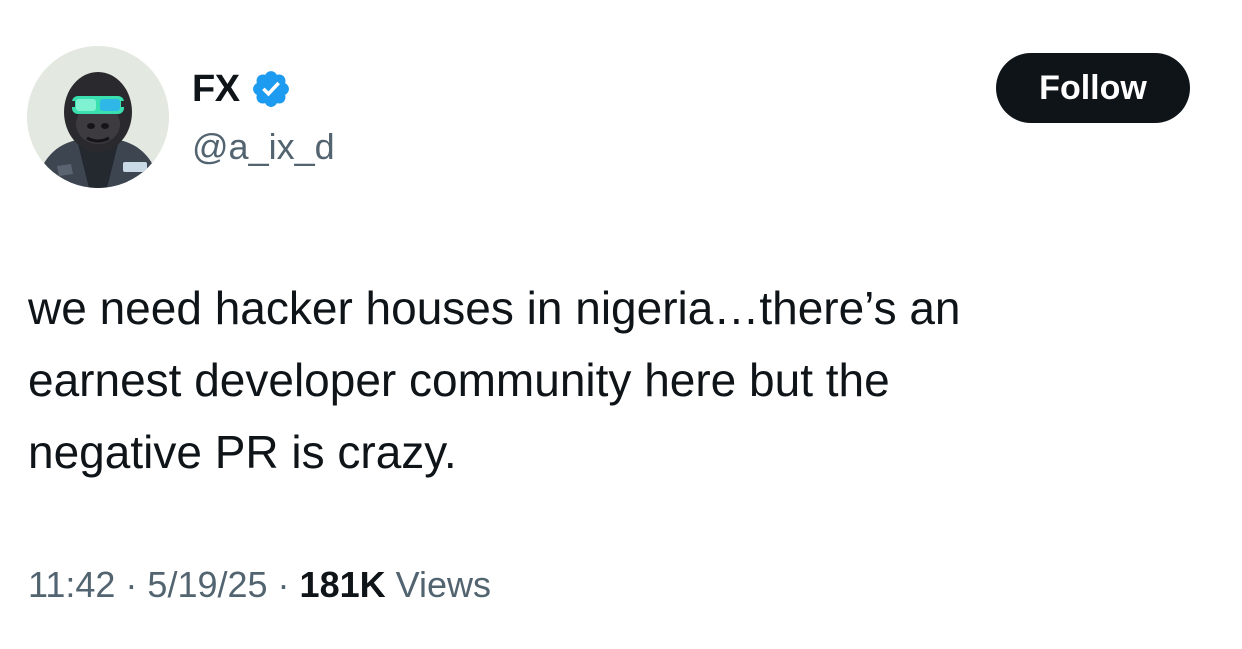 The width and height of the screenshot is (1242, 649). I want to click on avatar, so click(98, 117).